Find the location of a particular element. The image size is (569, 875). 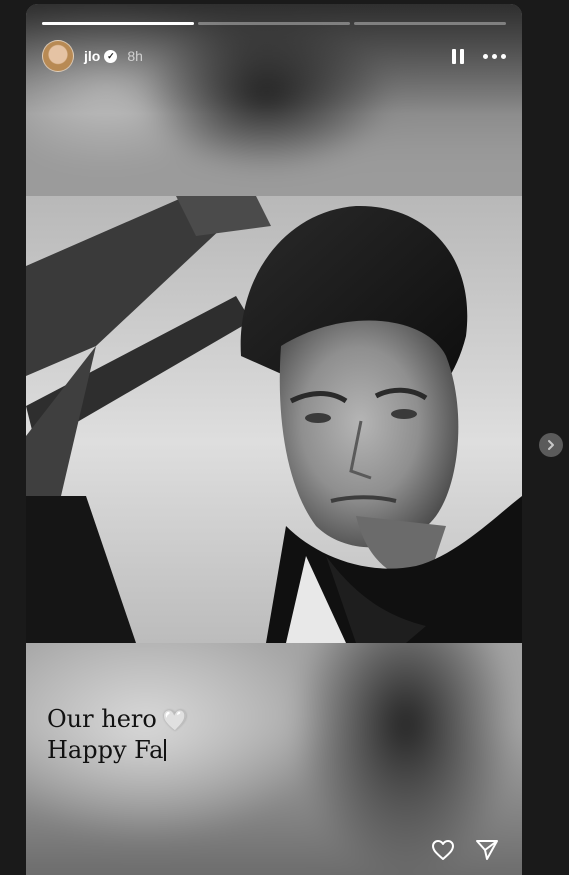

more-options-icon is located at coordinates (485, 56).